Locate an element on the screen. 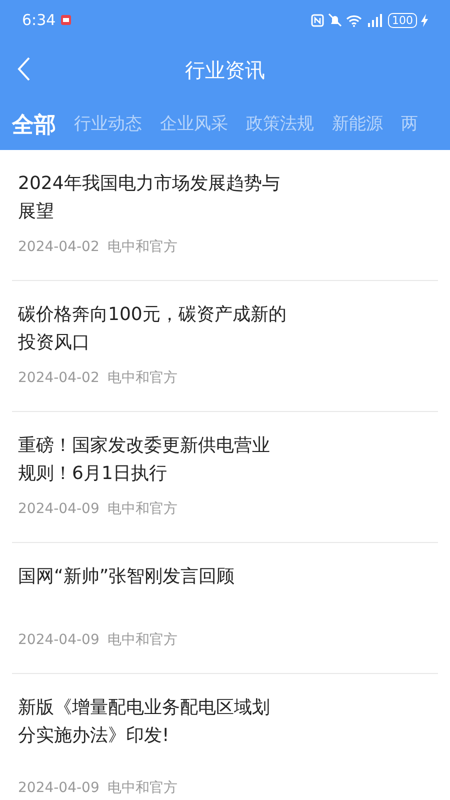 Image resolution: width=450 pixels, height=800 pixels. category-tab: 企业风采 is located at coordinates (194, 125).